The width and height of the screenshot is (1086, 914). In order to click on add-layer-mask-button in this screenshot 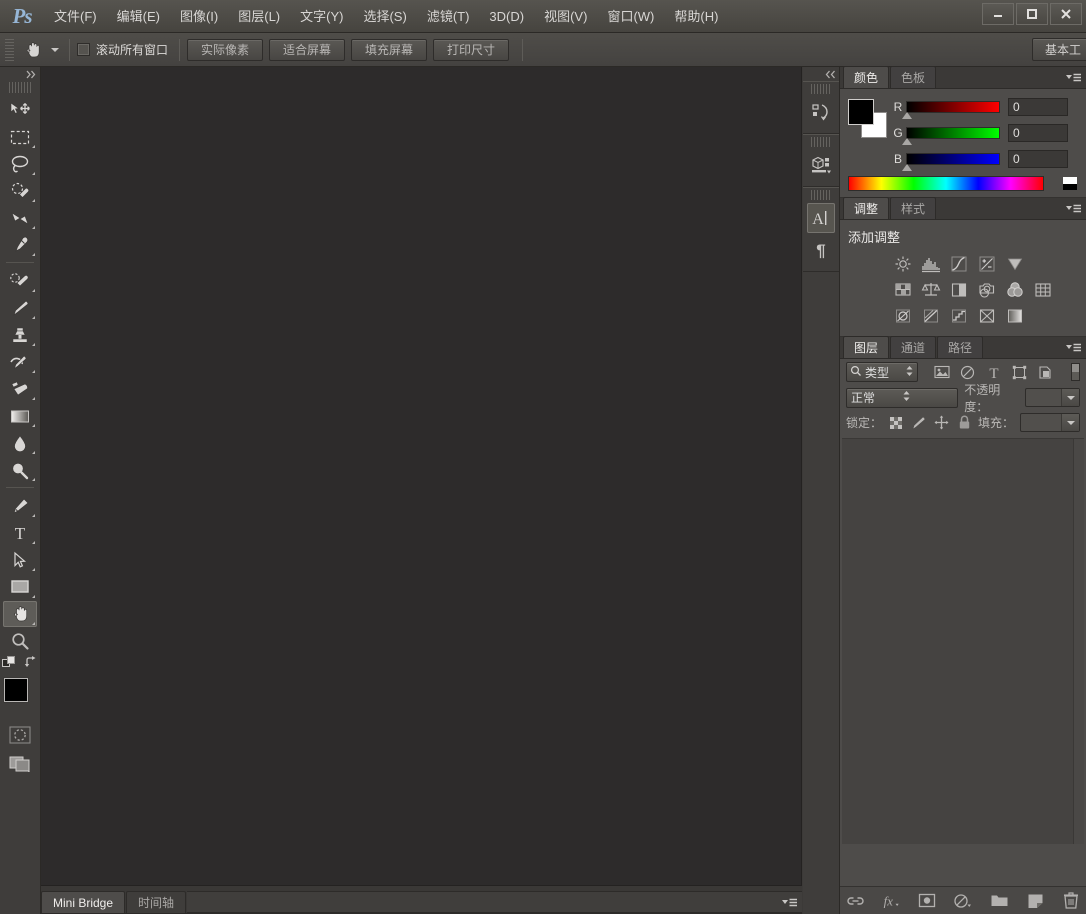, I will do `click(927, 901)`.